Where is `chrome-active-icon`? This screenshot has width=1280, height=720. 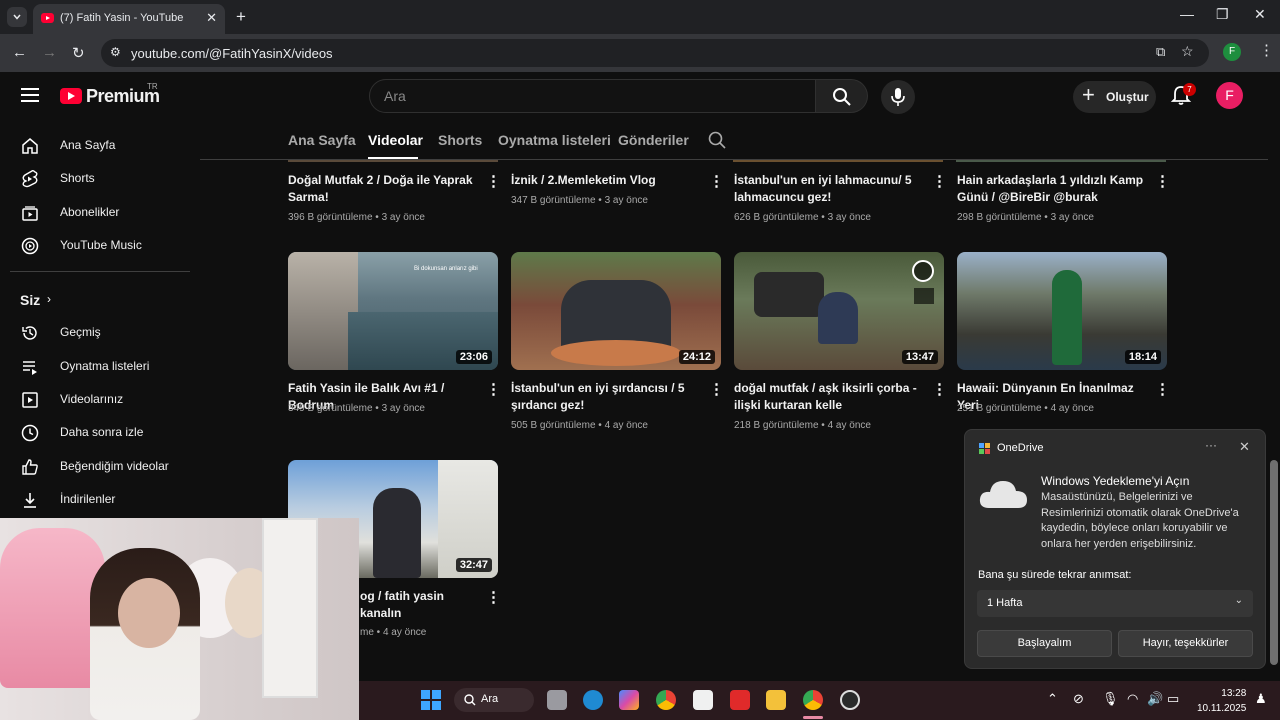
chrome-active-icon is located at coordinates (813, 700).